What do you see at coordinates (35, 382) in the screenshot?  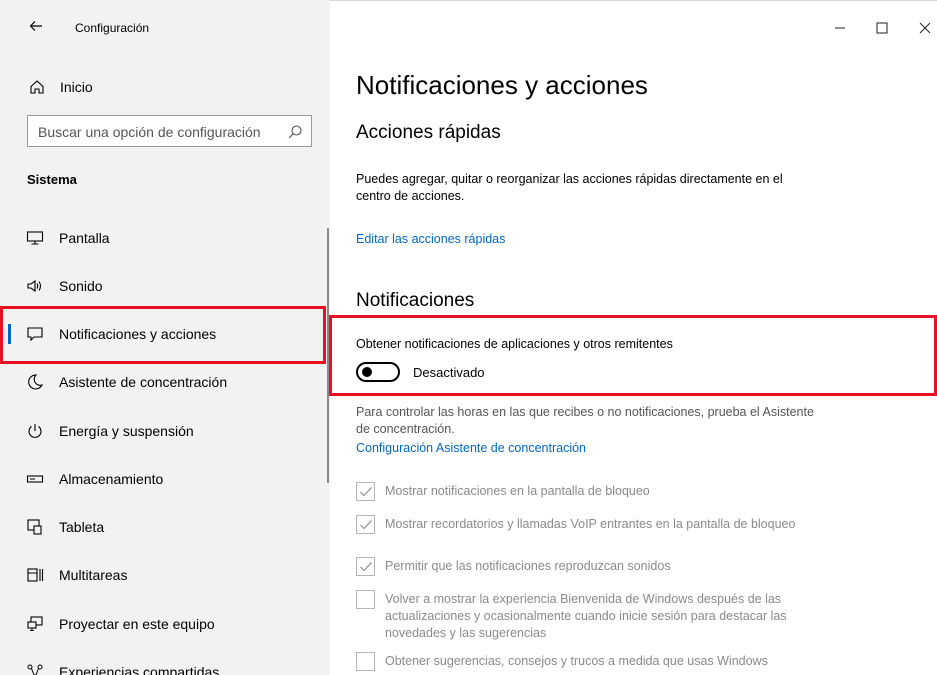 I see `moon-icon` at bounding box center [35, 382].